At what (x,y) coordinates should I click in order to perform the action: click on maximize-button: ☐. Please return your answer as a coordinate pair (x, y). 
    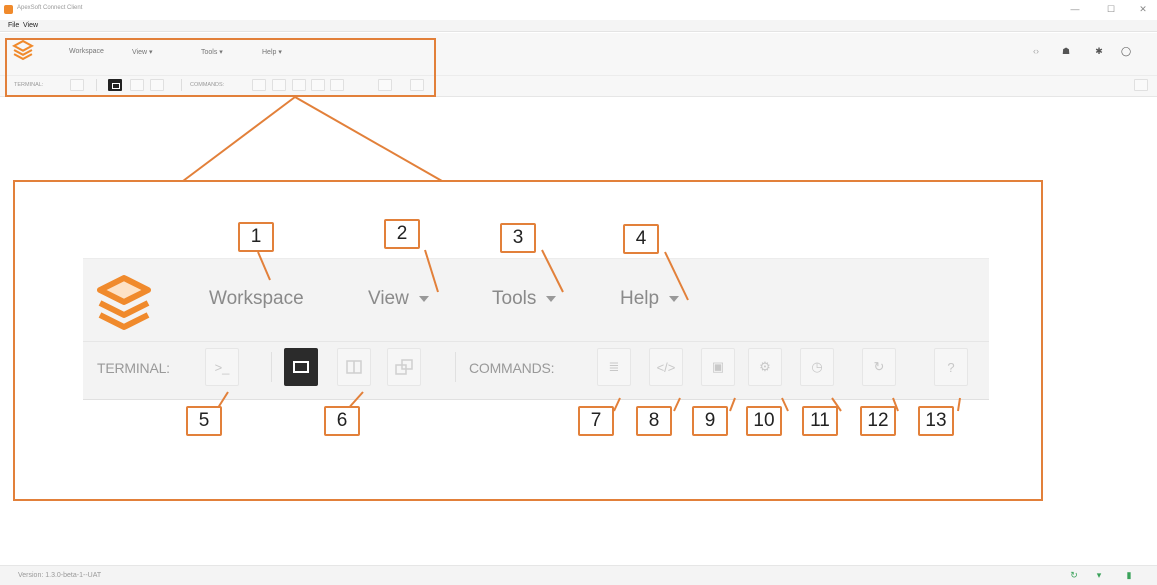
    Looking at the image, I should click on (1111, 9).